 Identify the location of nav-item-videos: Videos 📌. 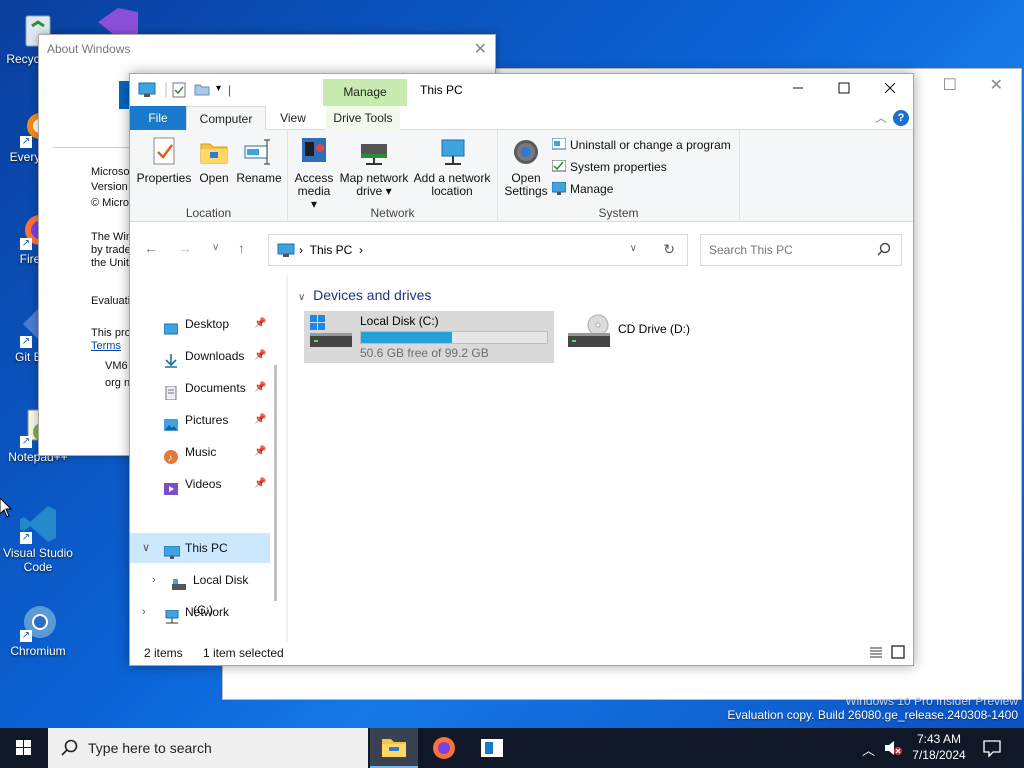
(200, 484).